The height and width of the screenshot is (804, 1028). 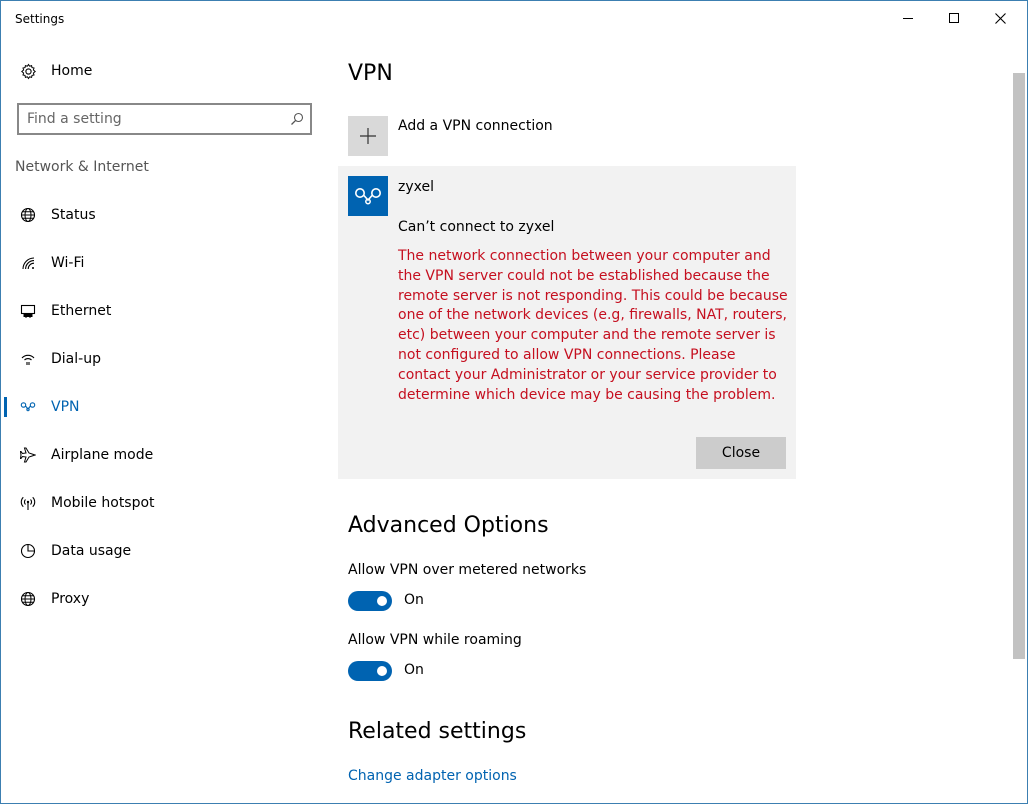 What do you see at coordinates (416, 187) in the screenshot?
I see `vpn-connection-name: zyxel` at bounding box center [416, 187].